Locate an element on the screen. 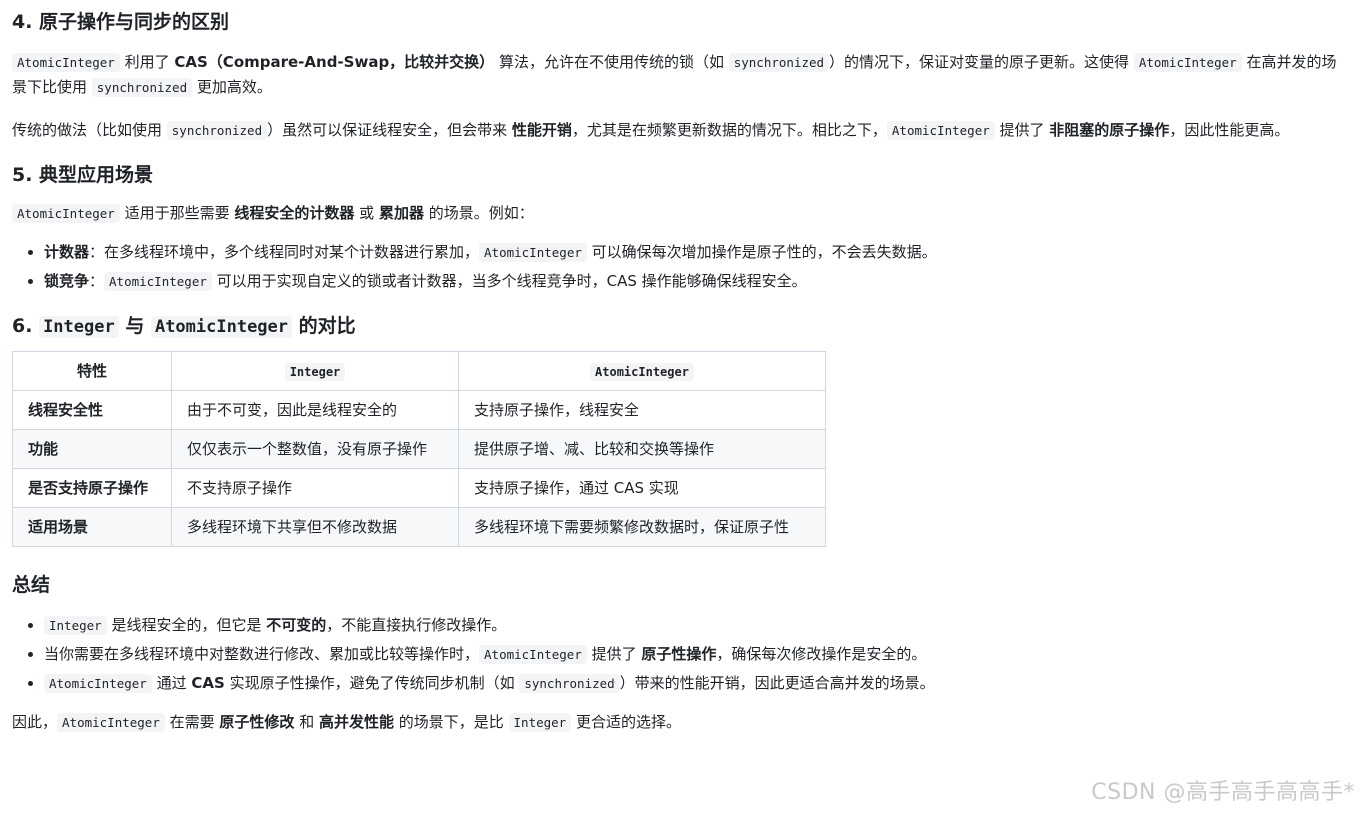 The width and height of the screenshot is (1361, 813). table-cell: 适用场景 is located at coordinates (92, 527).